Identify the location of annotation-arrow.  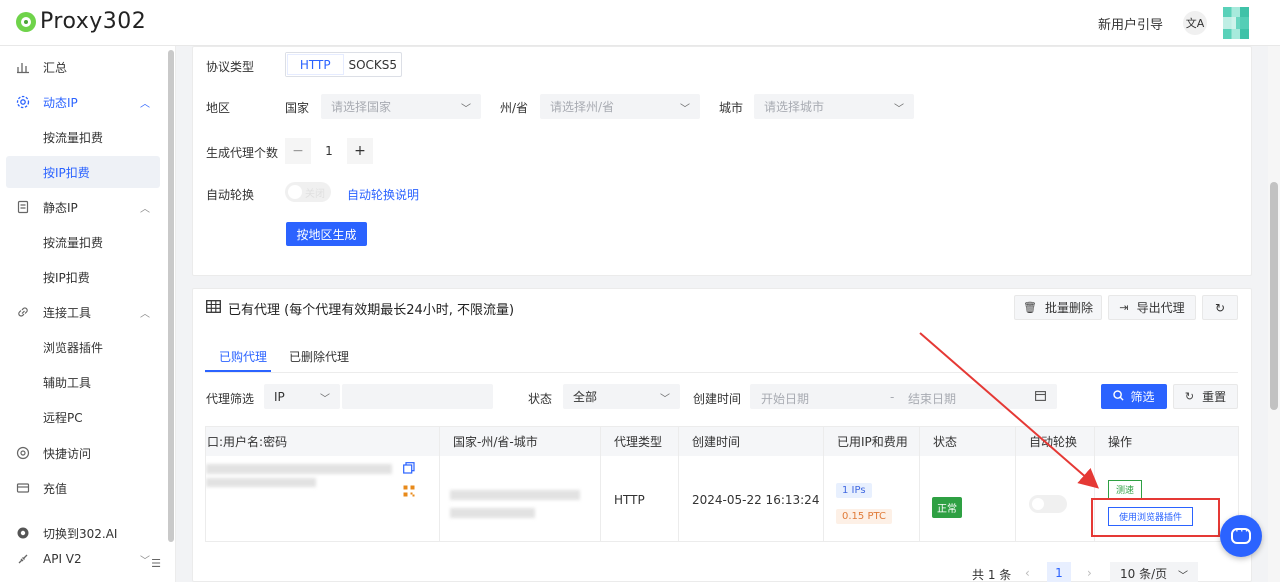
(1009, 410).